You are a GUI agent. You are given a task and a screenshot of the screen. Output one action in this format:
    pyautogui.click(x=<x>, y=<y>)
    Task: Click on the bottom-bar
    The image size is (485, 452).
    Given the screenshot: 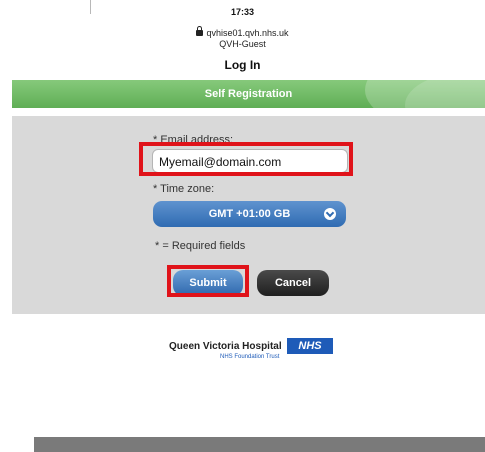 What is the action you would take?
    pyautogui.click(x=259, y=444)
    